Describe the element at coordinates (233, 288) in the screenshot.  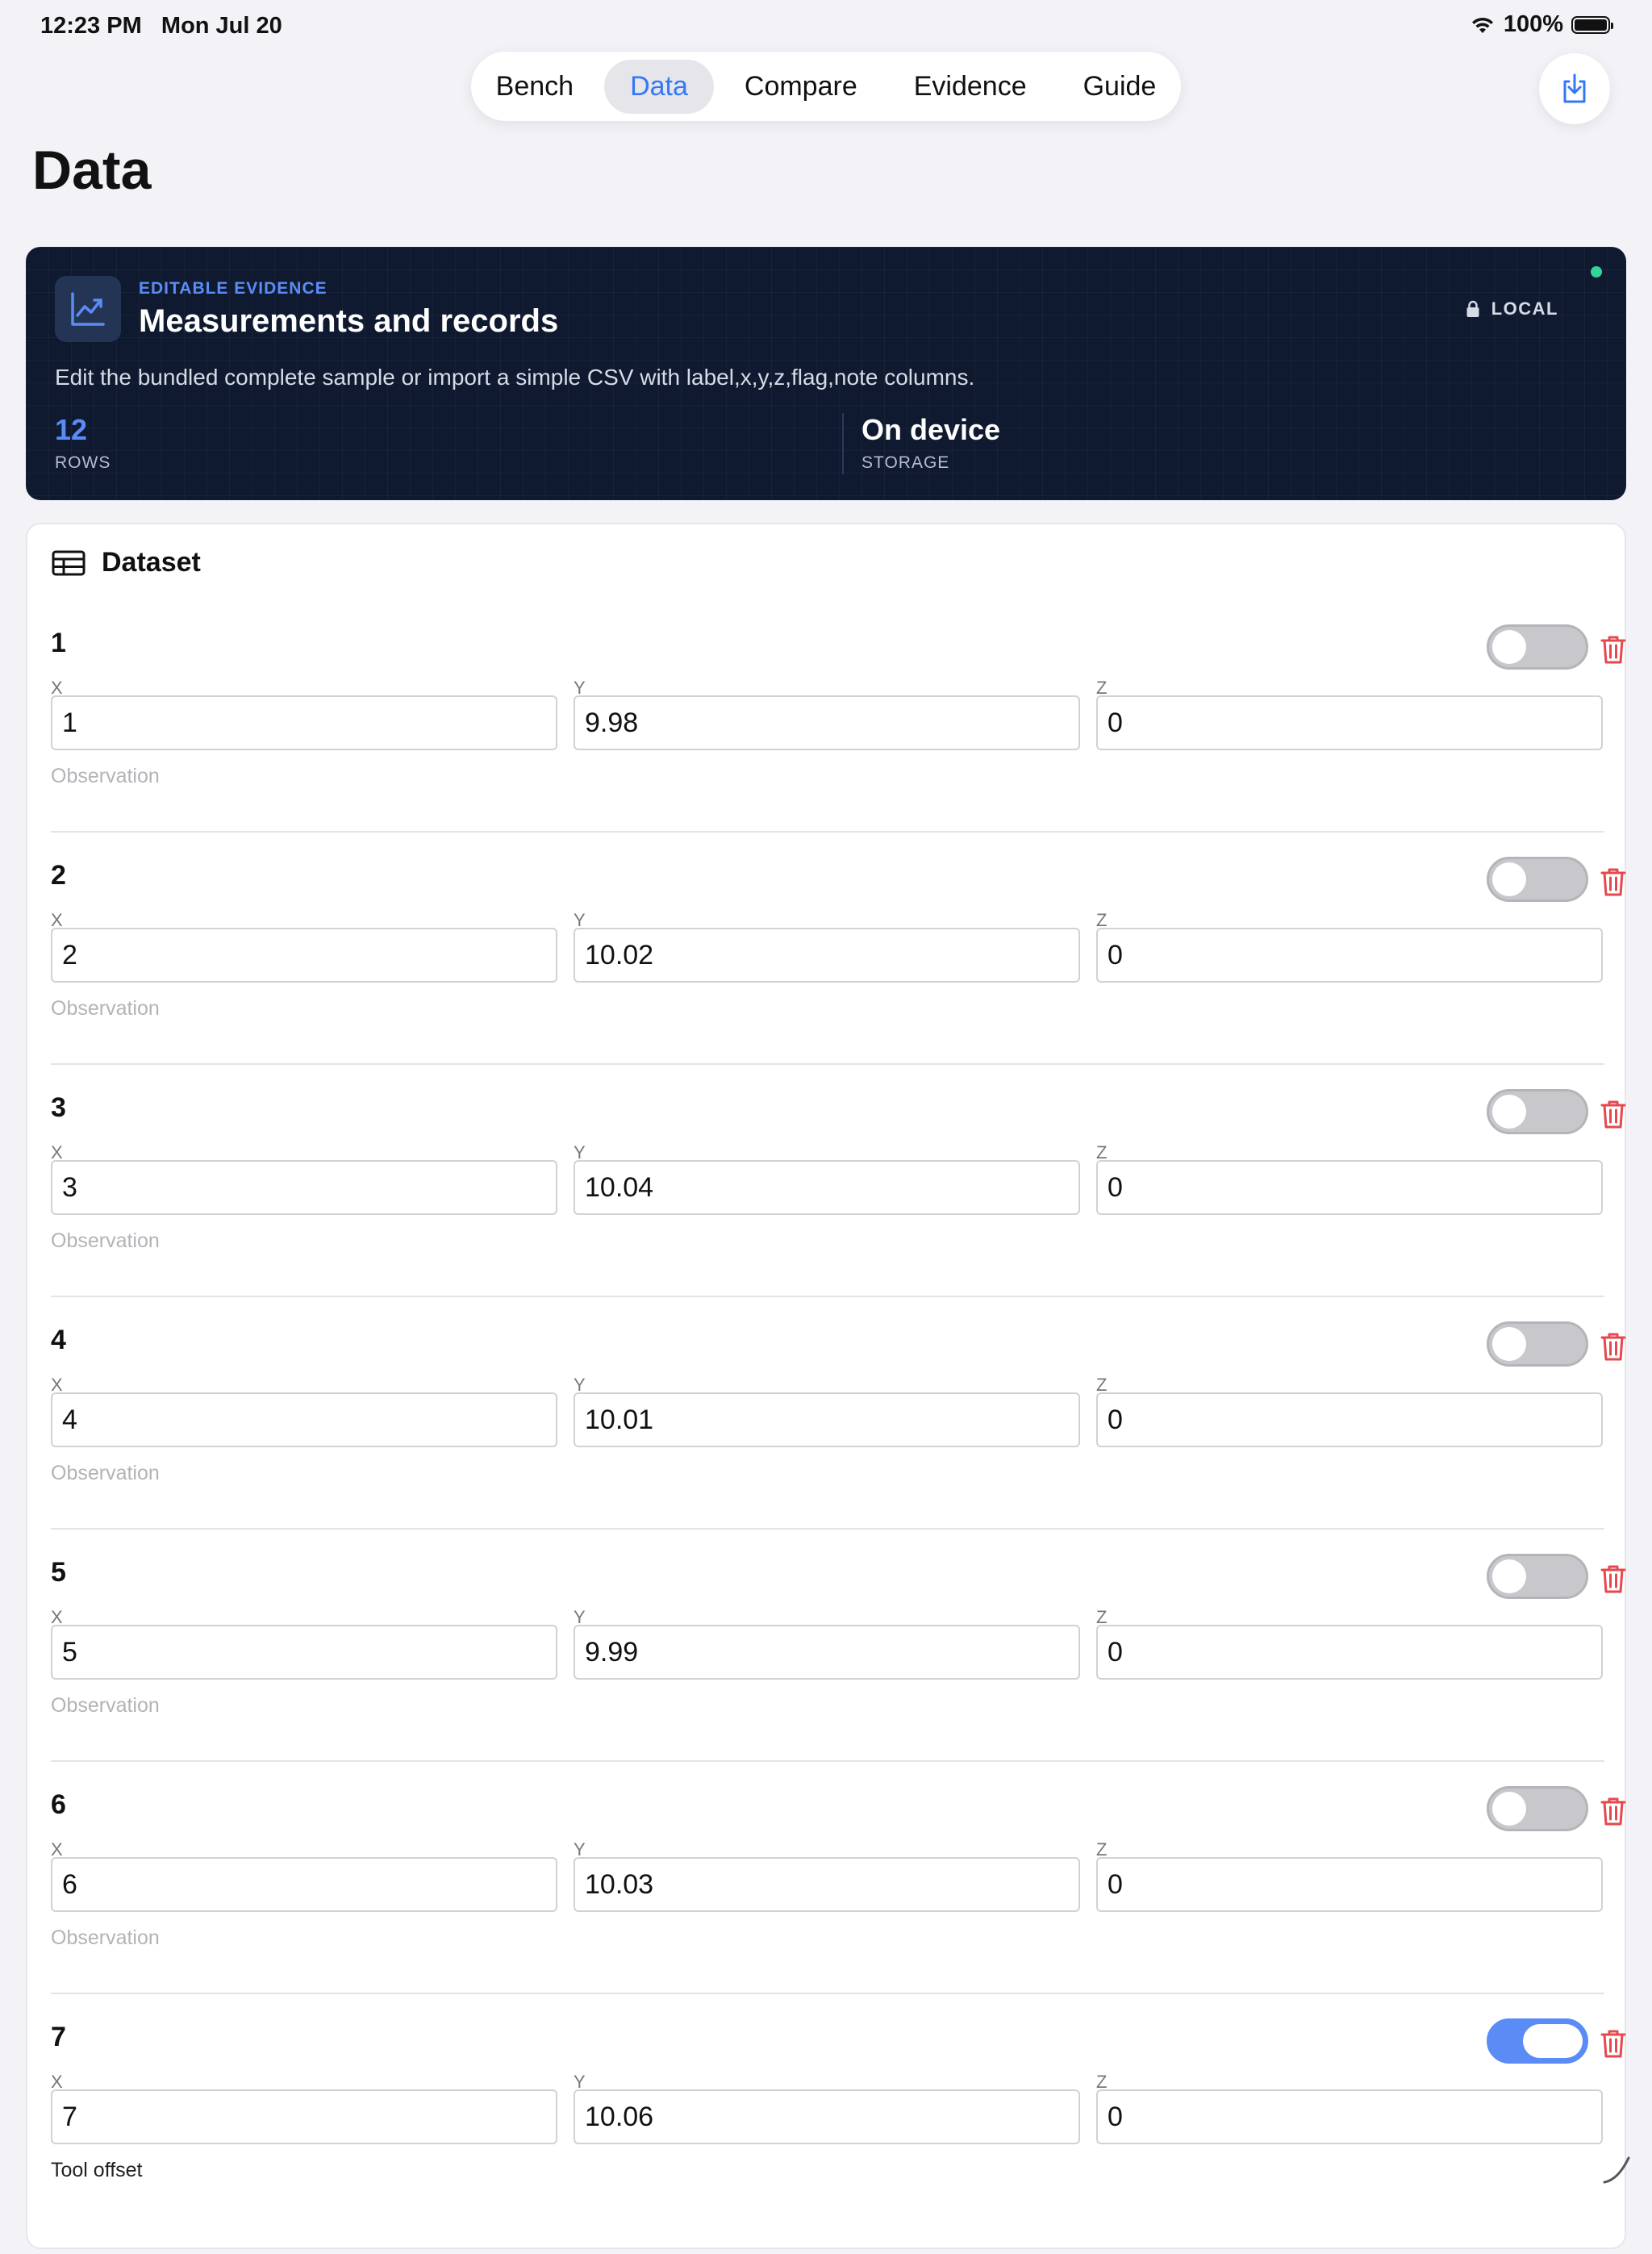
I see `hero-kicker: EDITABLE EVIDENCE` at that location.